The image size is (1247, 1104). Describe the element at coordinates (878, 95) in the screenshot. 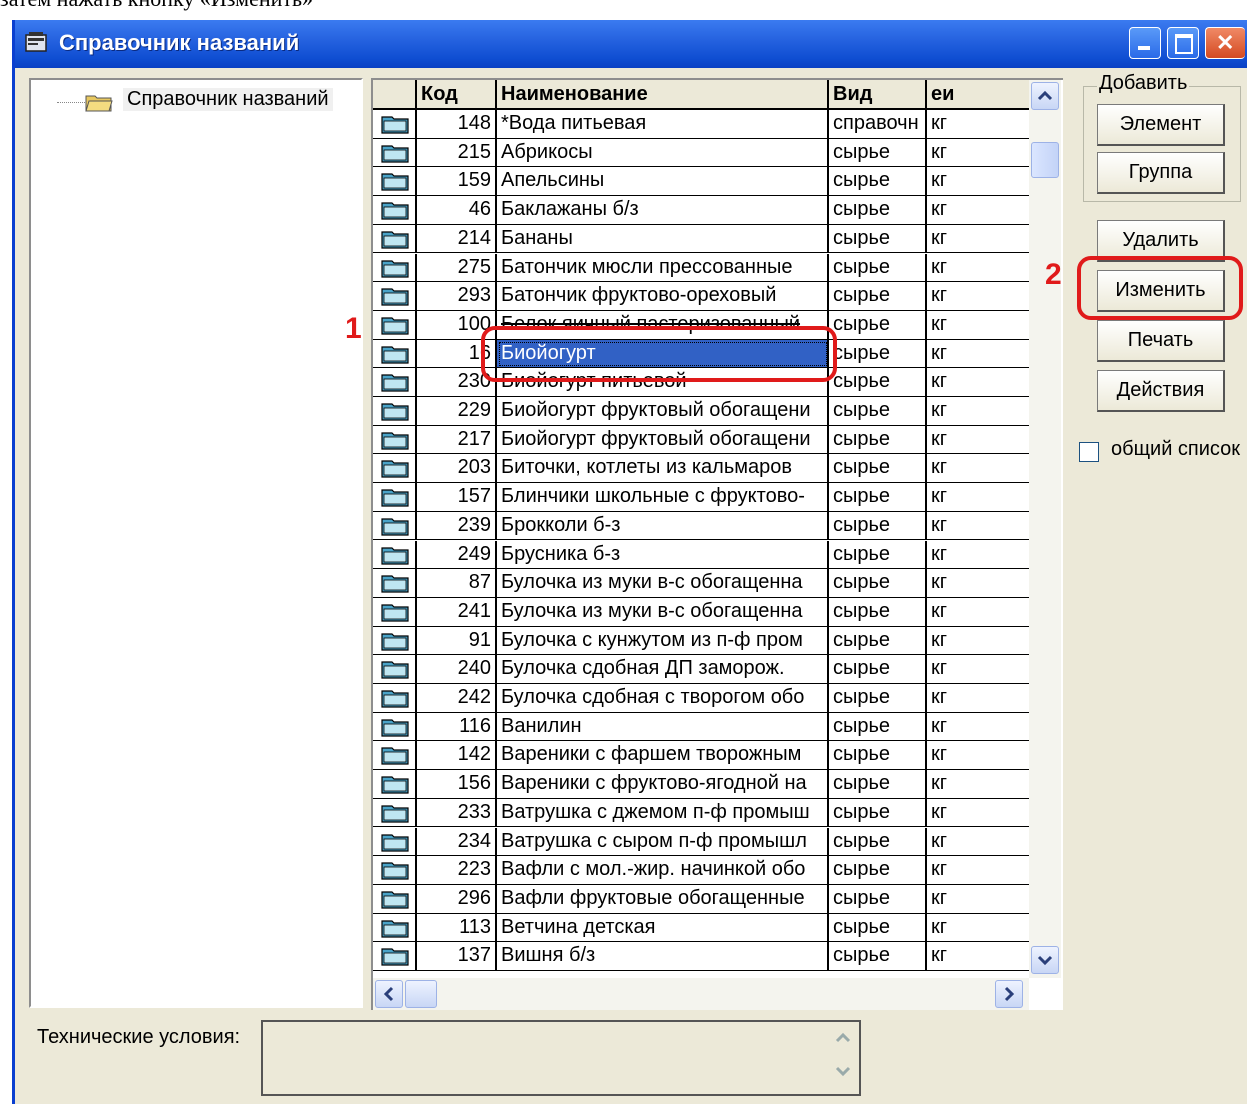

I see `column-header-kind: Вид` at that location.